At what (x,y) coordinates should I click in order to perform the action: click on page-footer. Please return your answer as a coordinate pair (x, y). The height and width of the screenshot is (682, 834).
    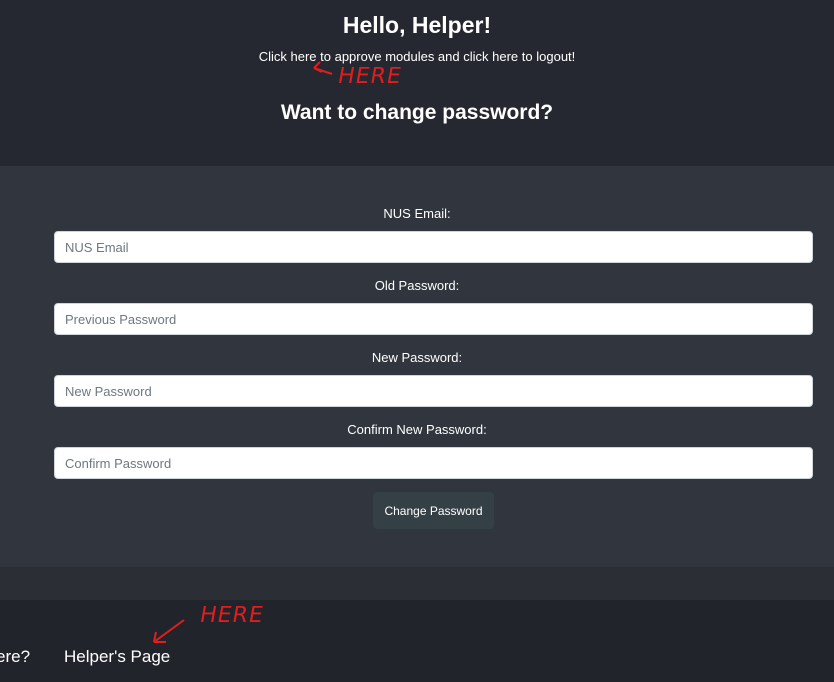
    Looking at the image, I should click on (417, 641).